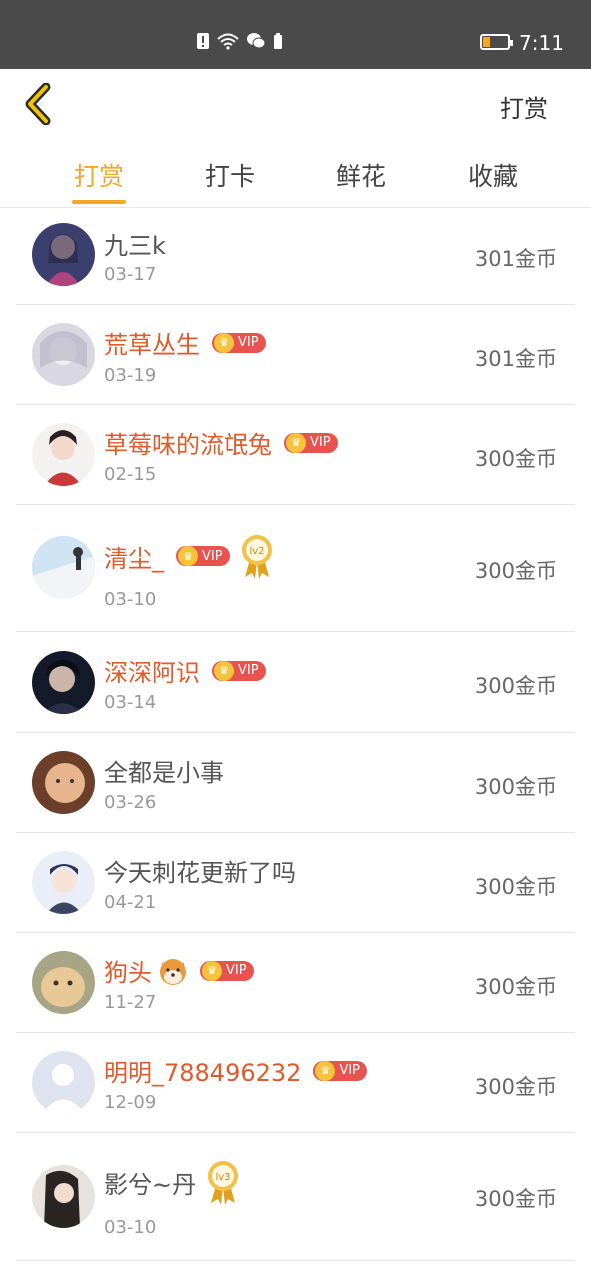 Image resolution: width=591 pixels, height=1280 pixels. What do you see at coordinates (200, 870) in the screenshot?
I see `user-name: 今天刺花更新了吗` at bounding box center [200, 870].